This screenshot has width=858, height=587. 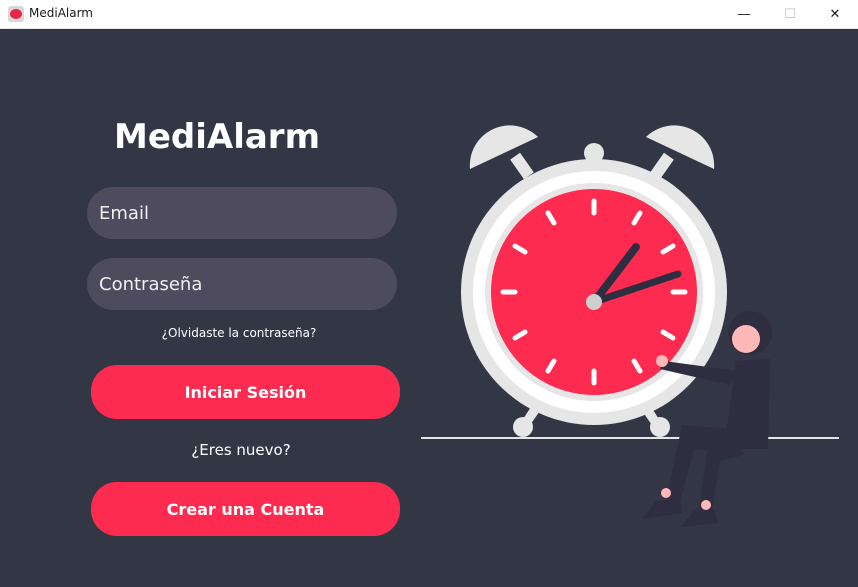 What do you see at coordinates (835, 14) in the screenshot?
I see `close-button: ✕` at bounding box center [835, 14].